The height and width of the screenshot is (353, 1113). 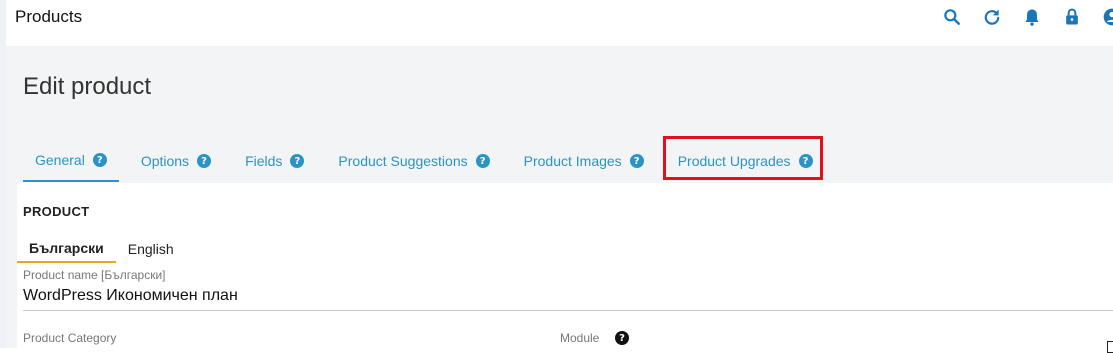 I want to click on search-icon, so click(x=952, y=17).